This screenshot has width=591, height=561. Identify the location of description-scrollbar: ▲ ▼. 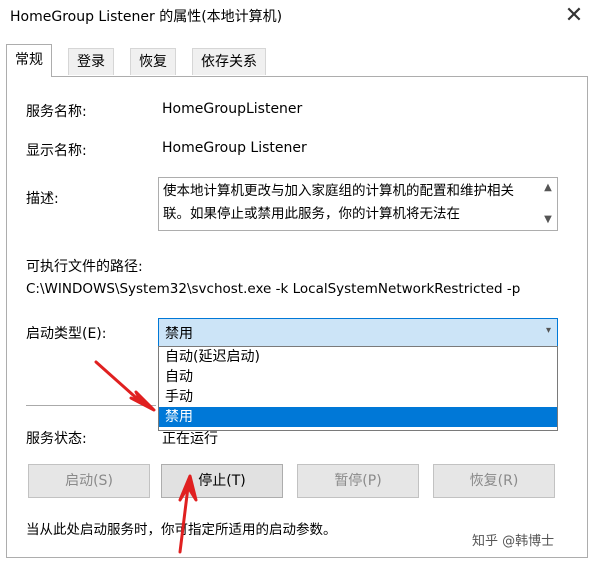
(548, 204).